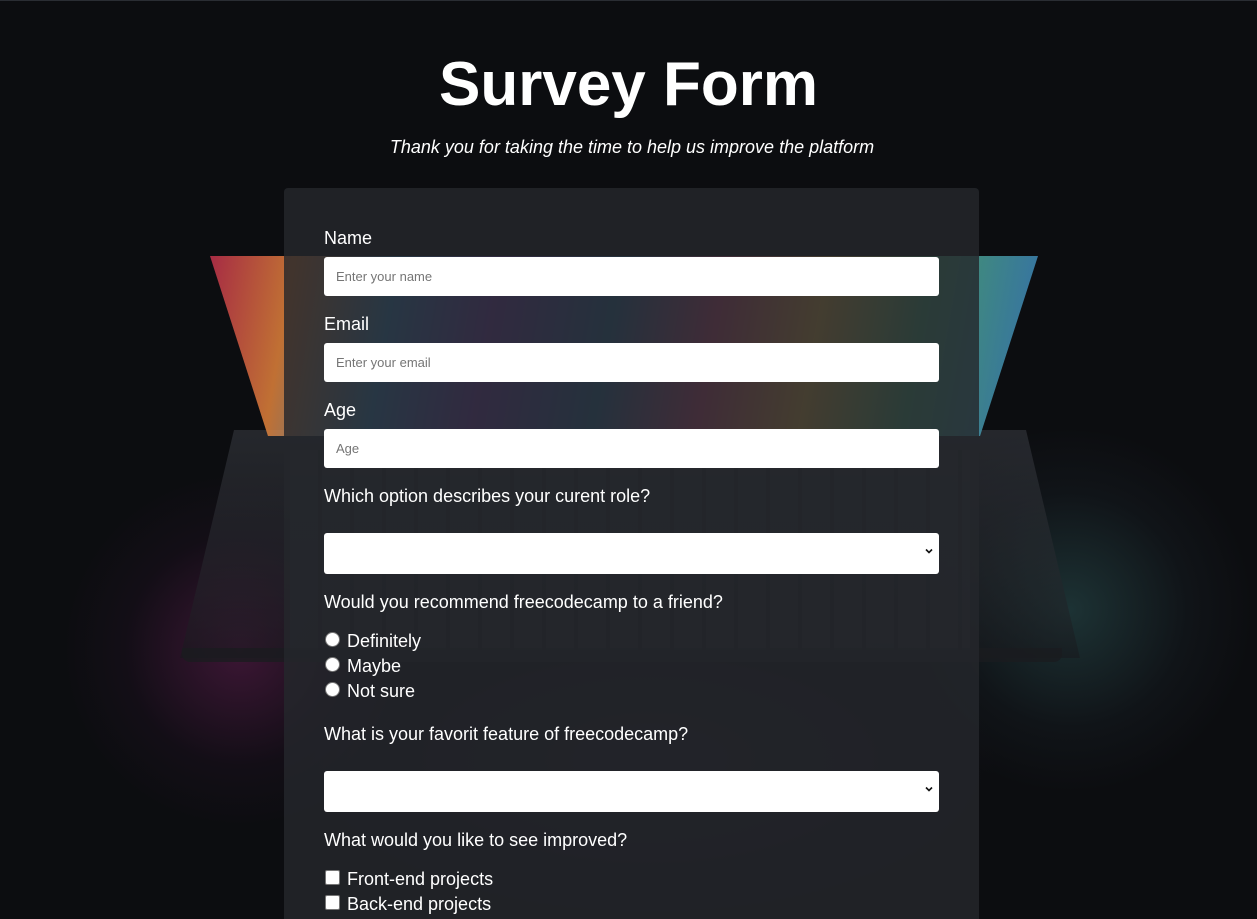 The width and height of the screenshot is (1257, 919). I want to click on recommend-option-label: Definitely, so click(384, 640).